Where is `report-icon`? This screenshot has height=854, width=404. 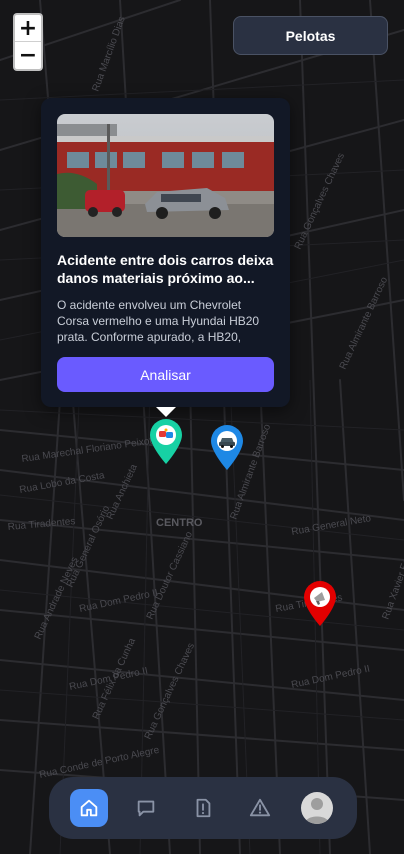 report-icon is located at coordinates (203, 808).